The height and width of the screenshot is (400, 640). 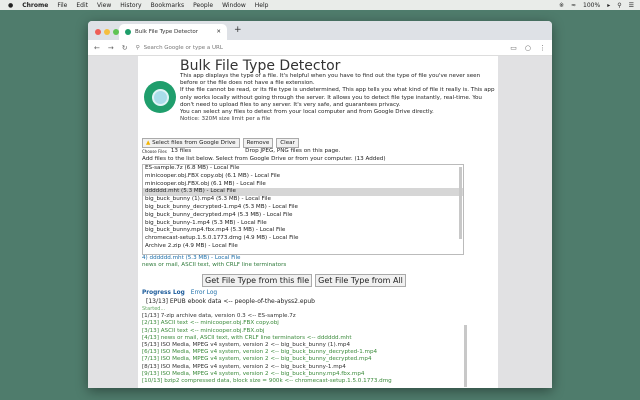 I want to click on menu-kebab-icon: ⋮, so click(x=542, y=48).